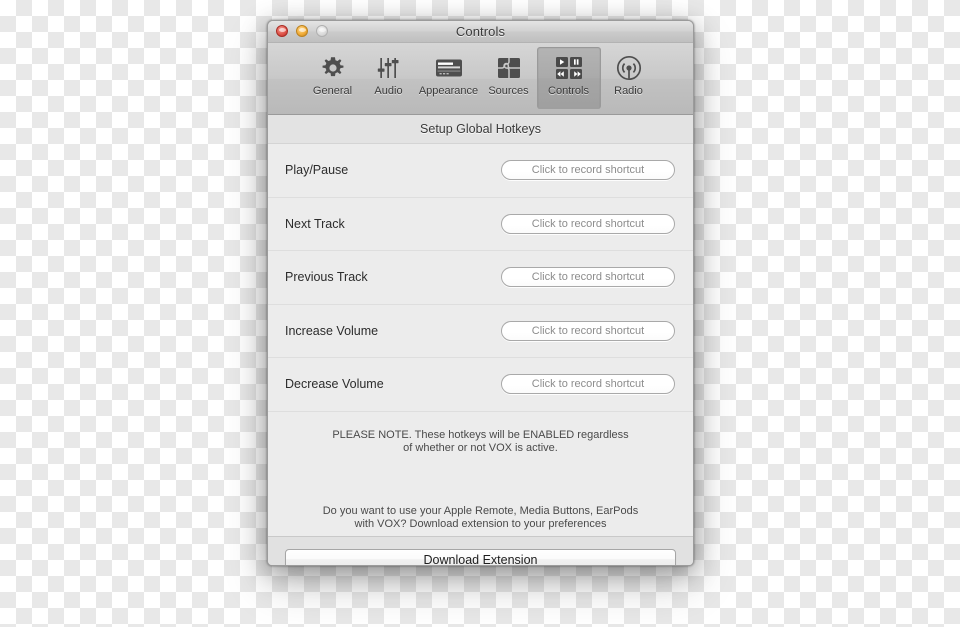 Image resolution: width=960 pixels, height=627 pixels. What do you see at coordinates (480, 557) in the screenshot?
I see `download-extension-button: Download Extension` at bounding box center [480, 557].